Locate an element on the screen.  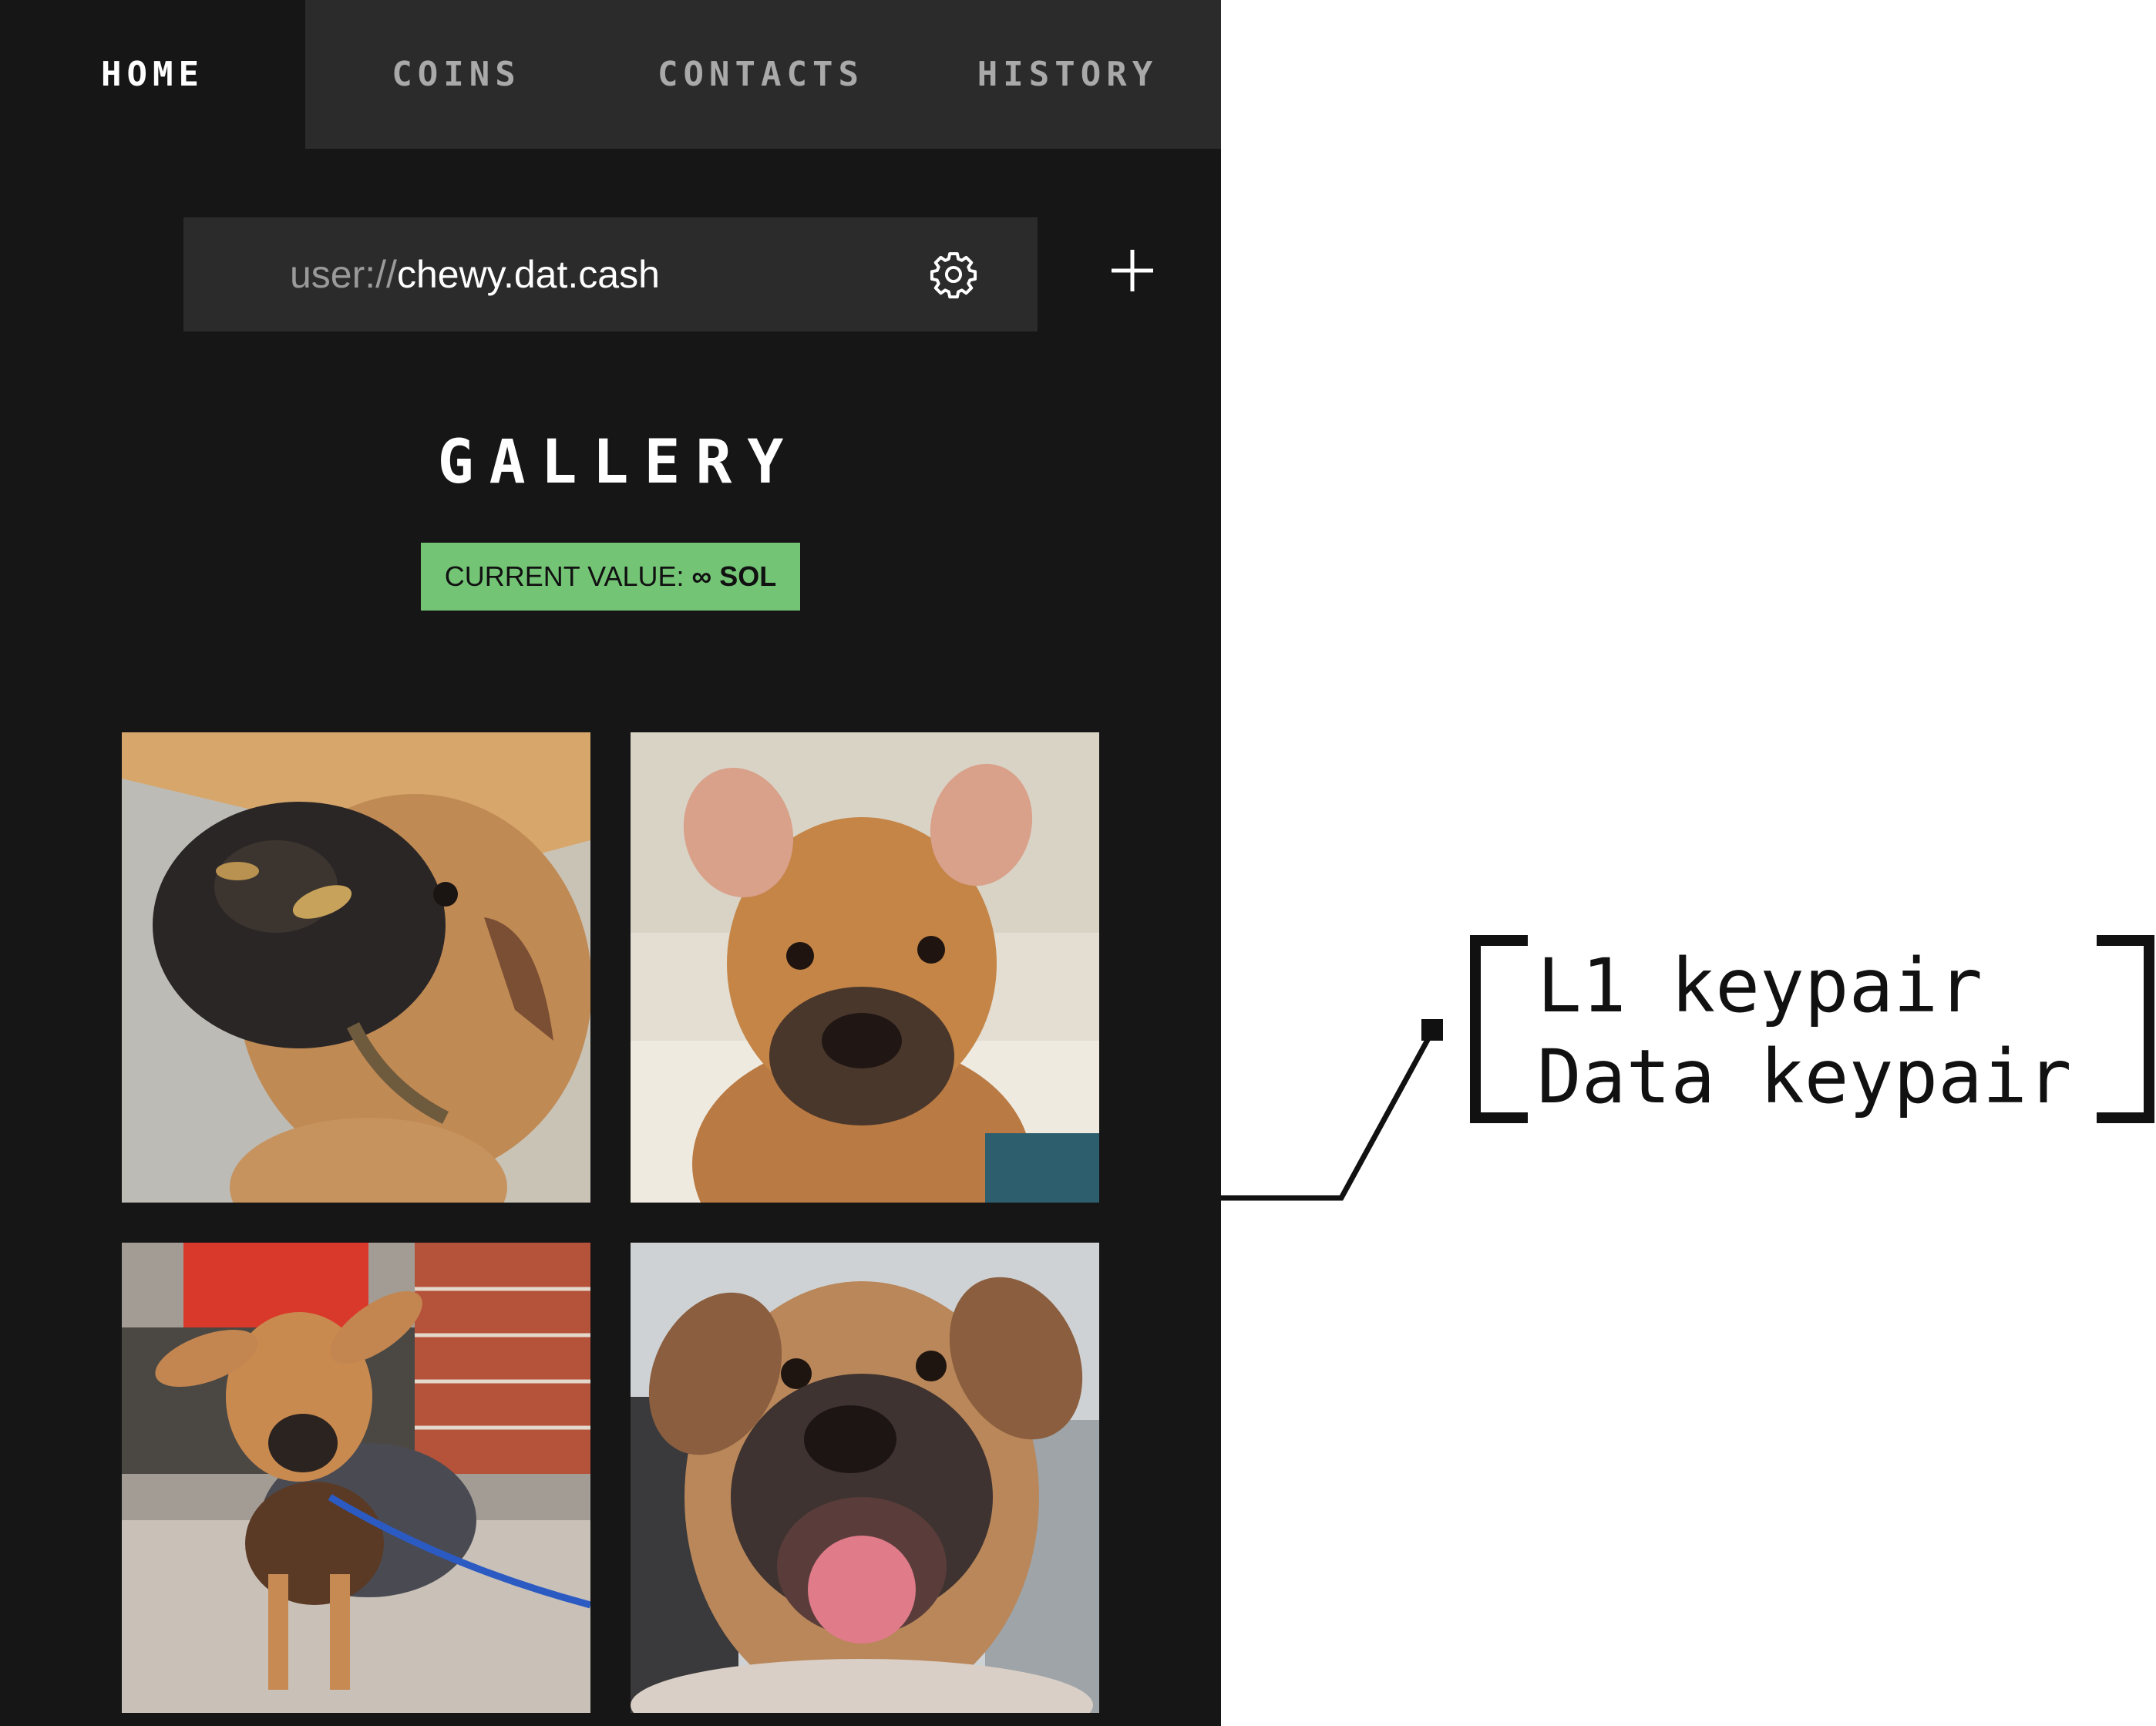
annotation-line-2: Data keypair is located at coordinates (1805, 1077).